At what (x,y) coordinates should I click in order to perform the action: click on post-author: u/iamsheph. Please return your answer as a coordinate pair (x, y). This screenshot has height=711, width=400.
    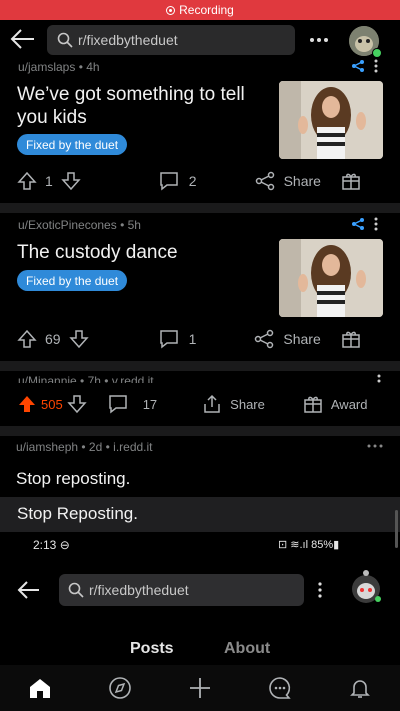
    Looking at the image, I should click on (47, 447).